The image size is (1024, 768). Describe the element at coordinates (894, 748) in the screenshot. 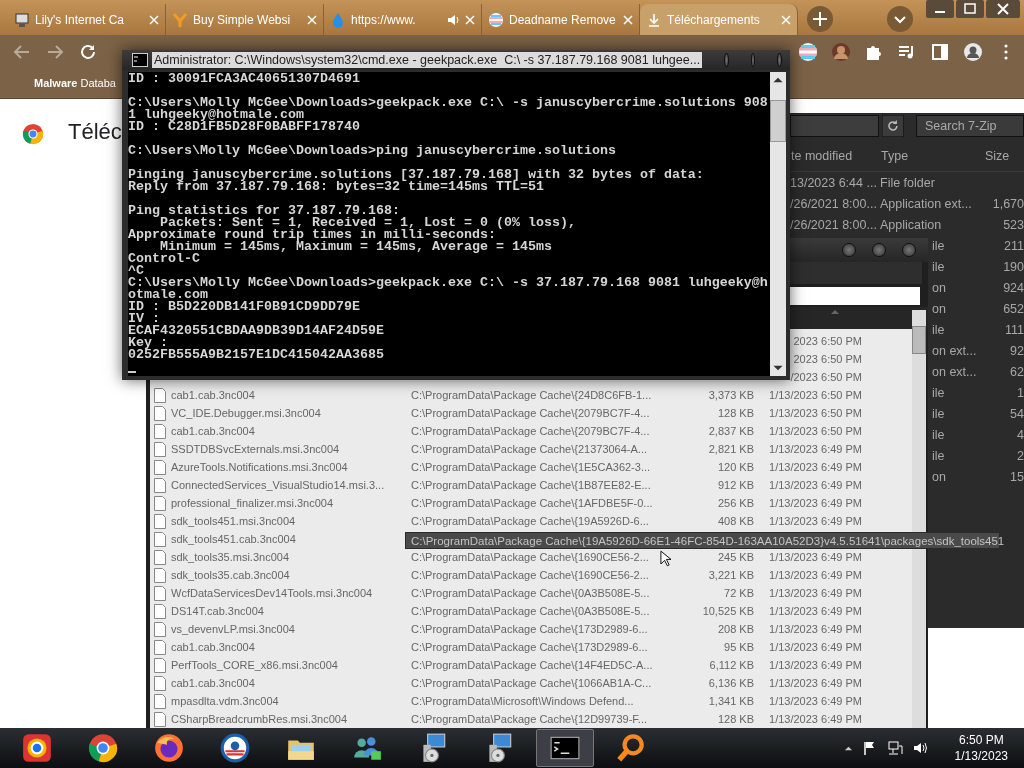

I see `network-icon` at that location.